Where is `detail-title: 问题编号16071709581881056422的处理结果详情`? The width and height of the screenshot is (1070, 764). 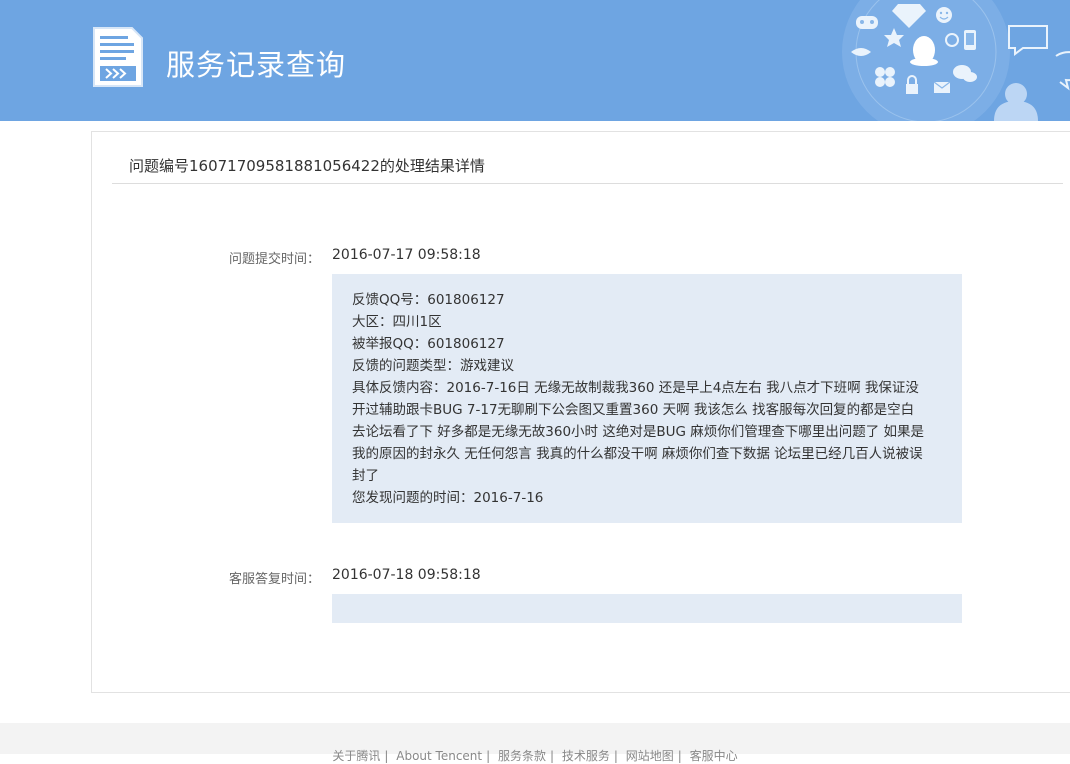 detail-title: 问题编号16071709581881056422的处理结果详情 is located at coordinates (307, 166).